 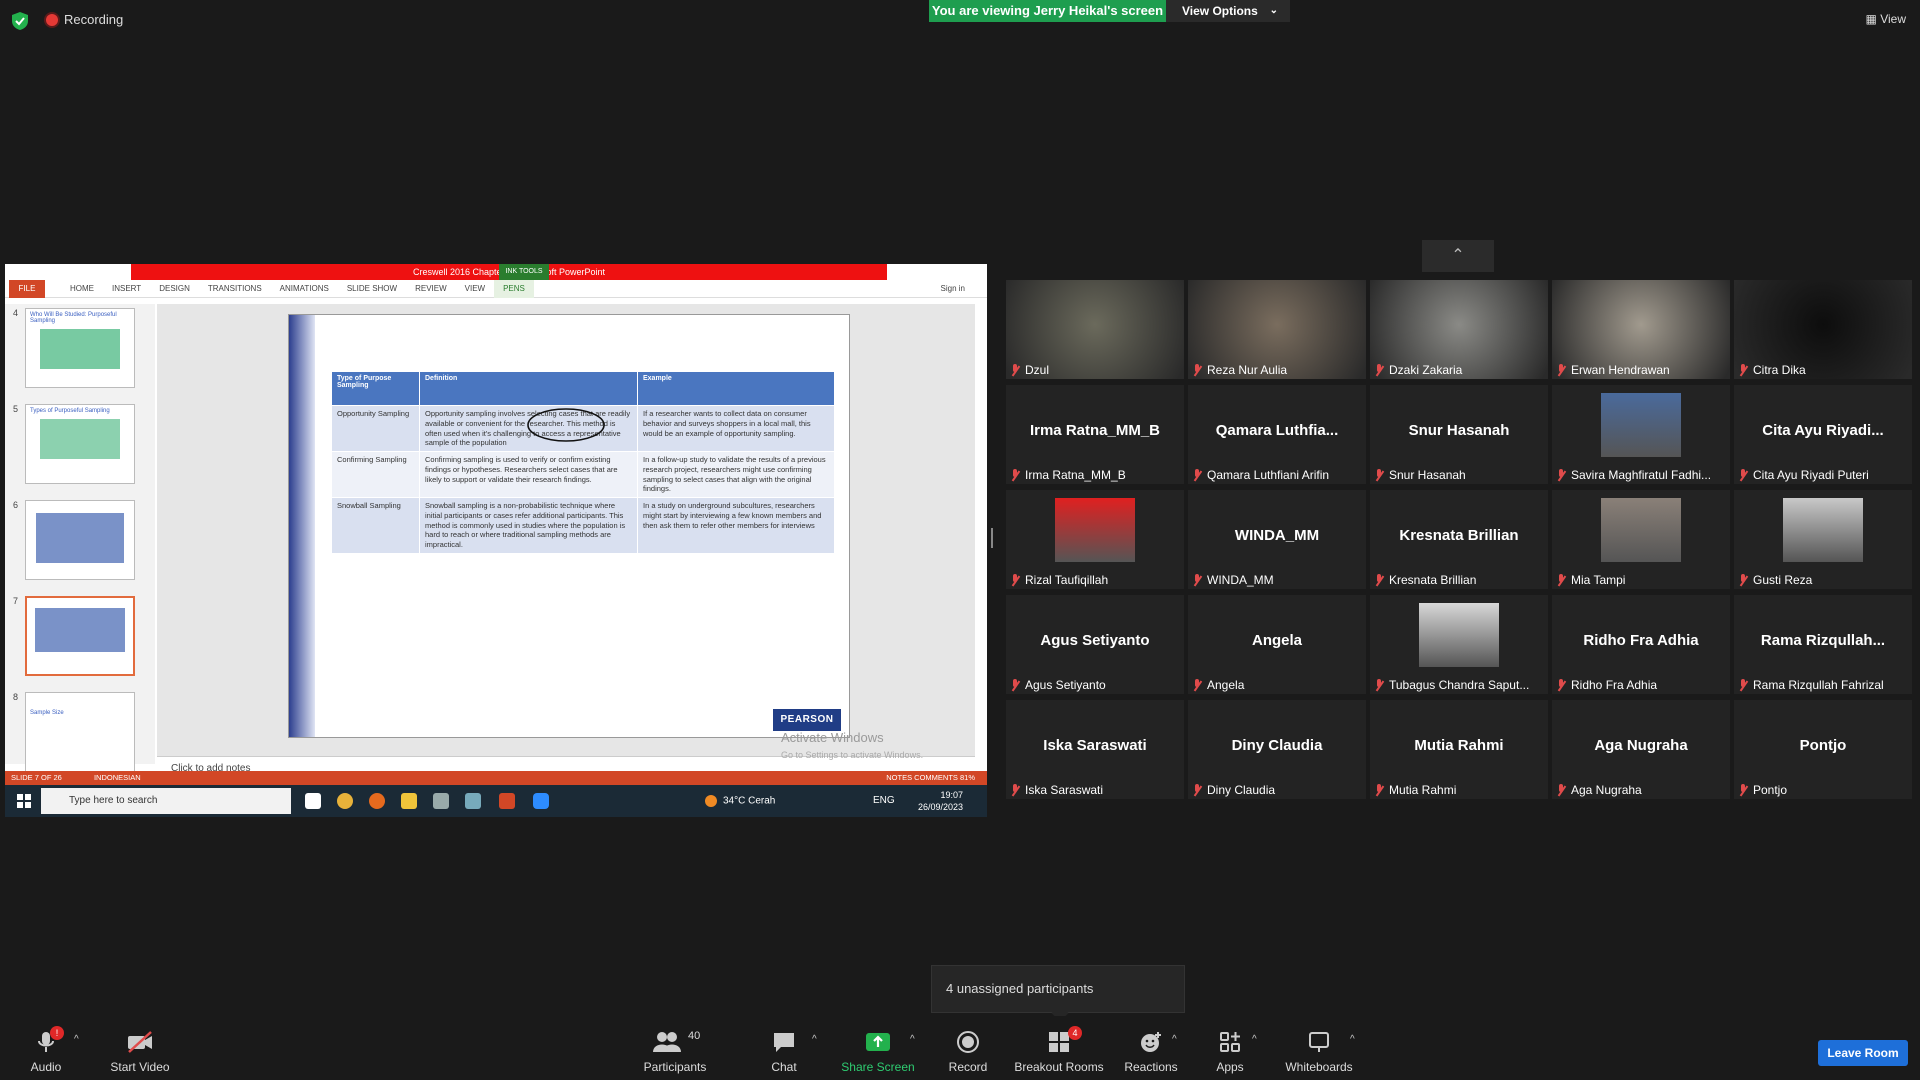 I want to click on participant-tile: WINDA_MM WINDA_MM, so click(x=1277, y=539).